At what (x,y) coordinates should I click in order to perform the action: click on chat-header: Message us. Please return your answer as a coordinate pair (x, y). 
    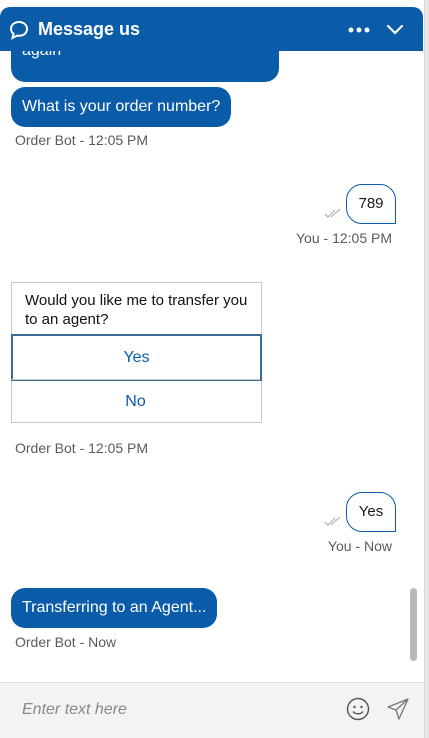
    Looking at the image, I should click on (211, 29).